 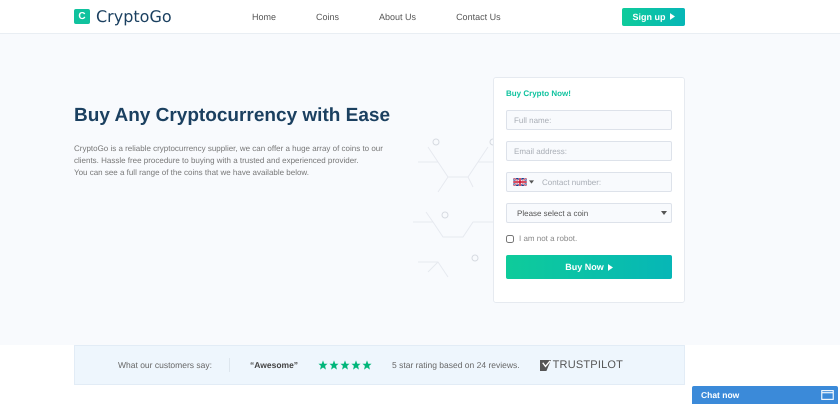 What do you see at coordinates (134, 16) in the screenshot?
I see `logo-text: CryptoGo` at bounding box center [134, 16].